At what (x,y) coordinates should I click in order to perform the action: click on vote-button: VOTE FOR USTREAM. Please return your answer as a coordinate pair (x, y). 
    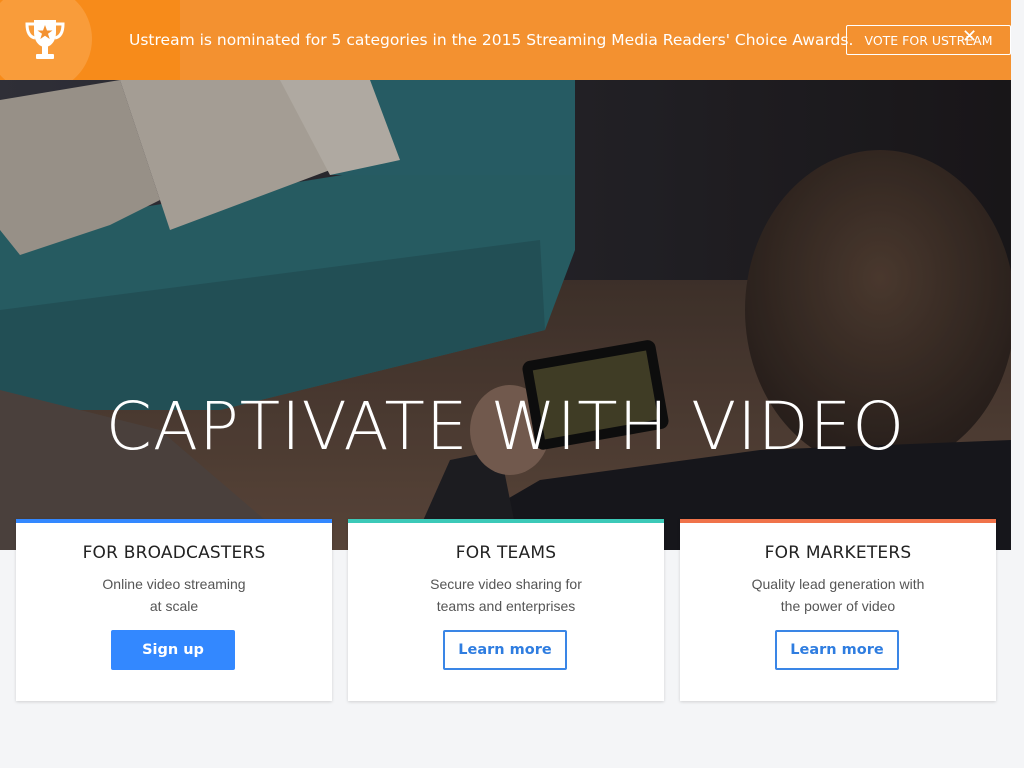
    Looking at the image, I should click on (928, 40).